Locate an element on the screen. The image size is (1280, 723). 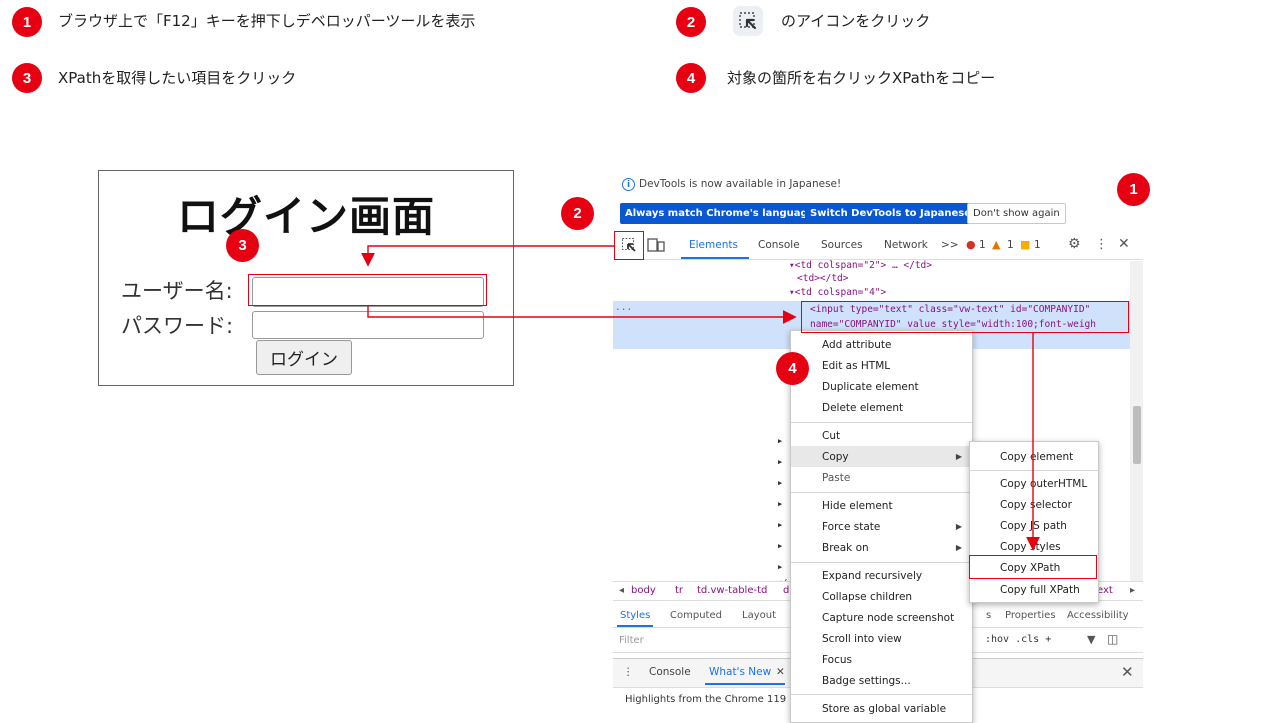
annotation-badge-2: 2 is located at coordinates (577, 213).